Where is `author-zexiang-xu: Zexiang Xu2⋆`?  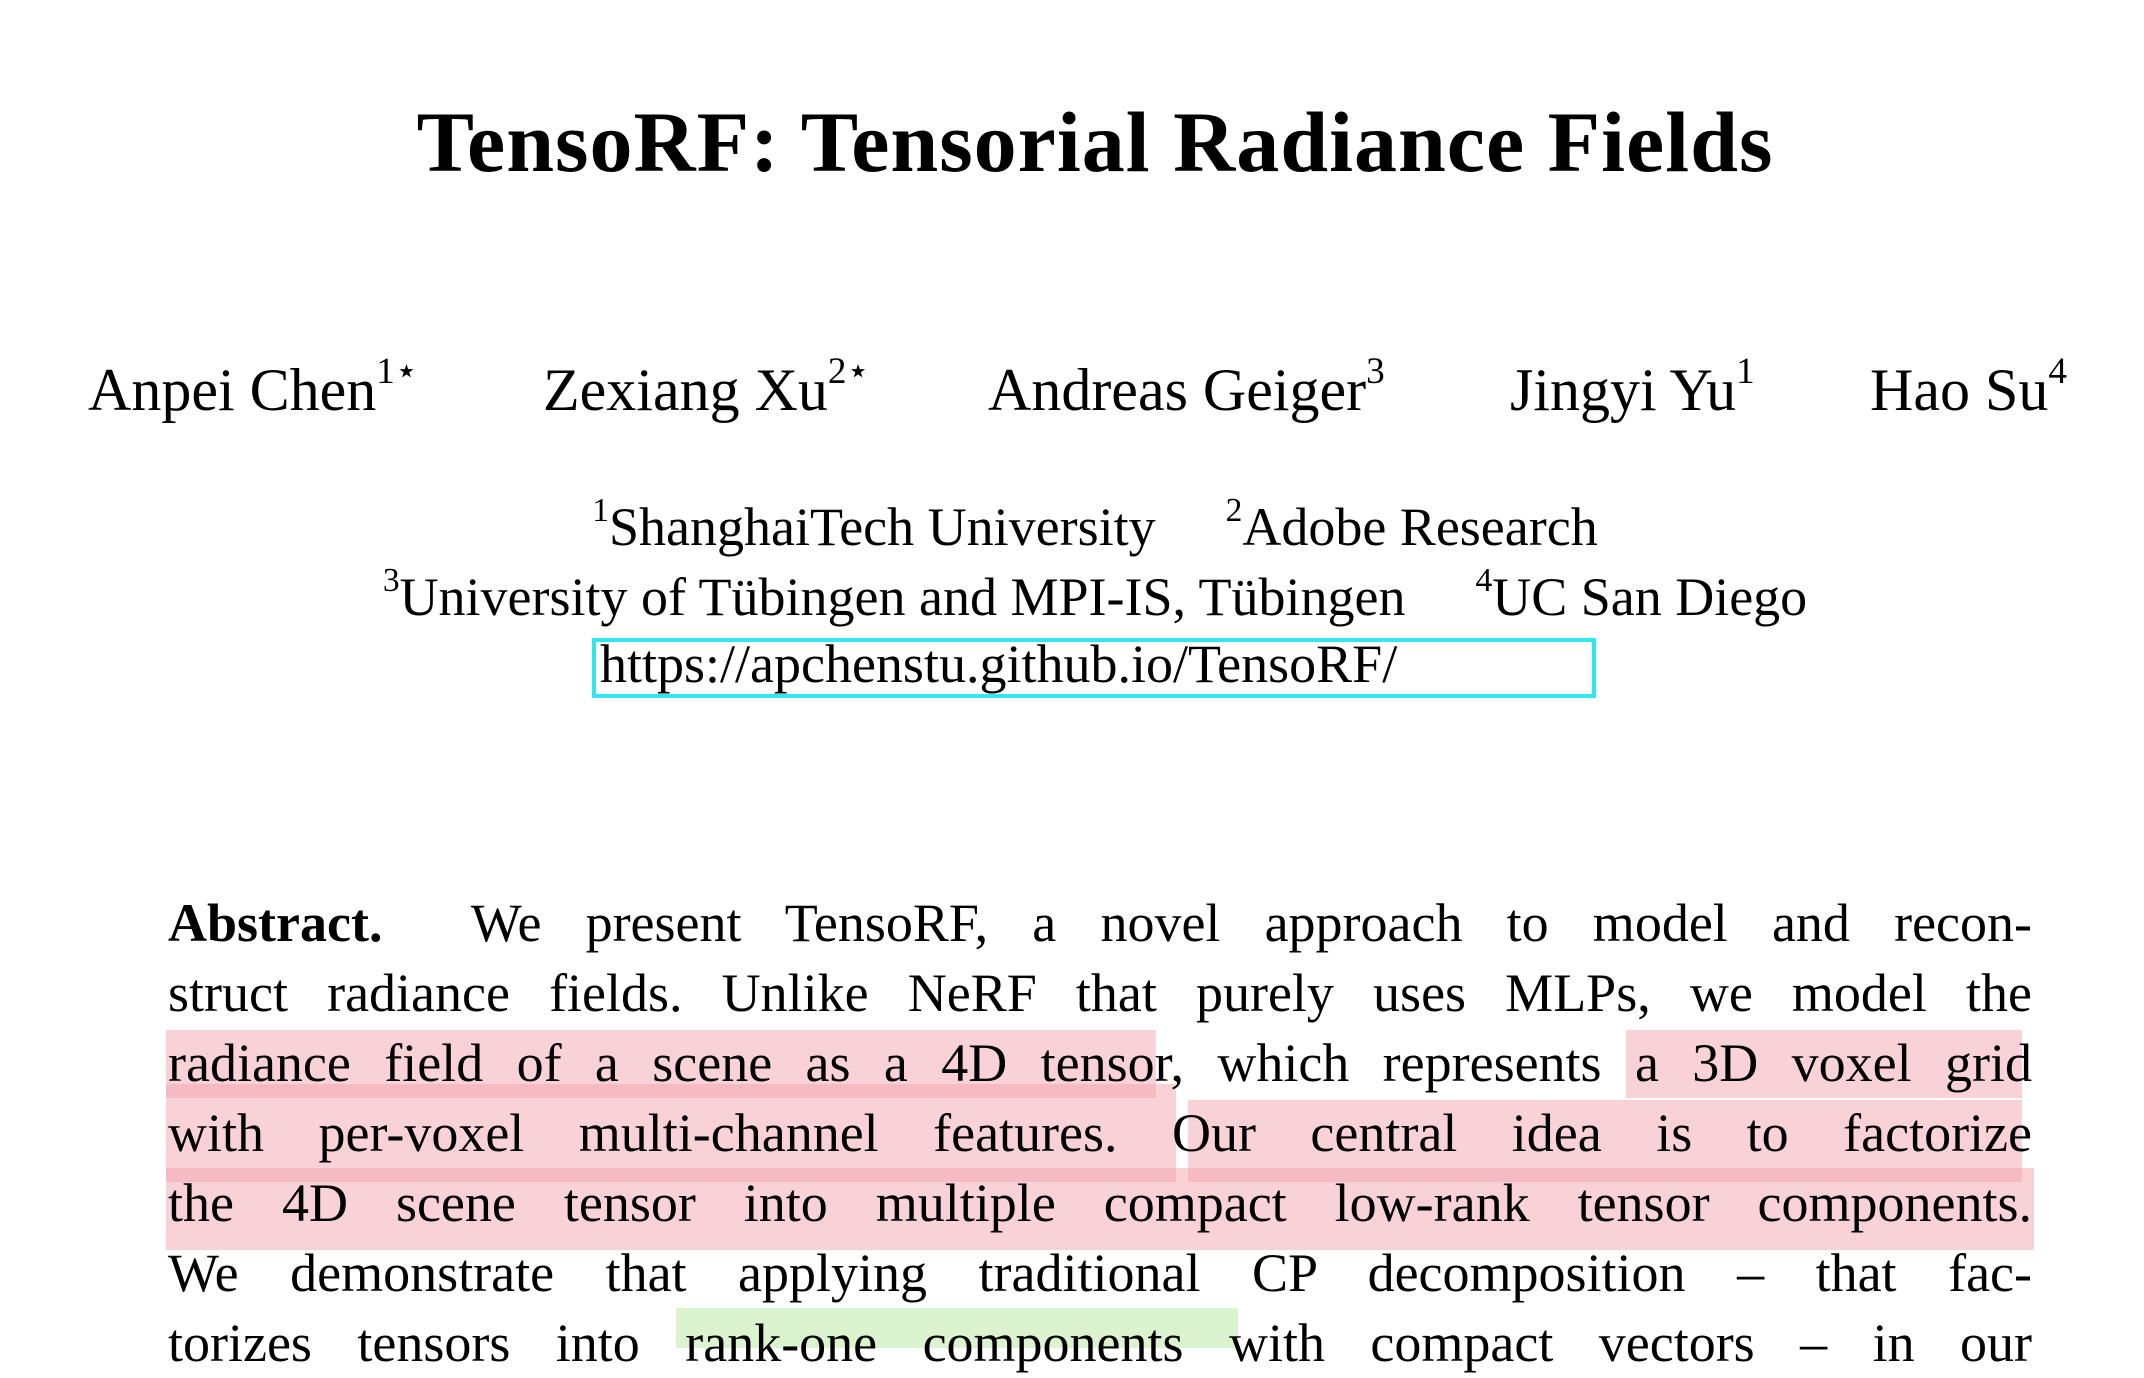
author-zexiang-xu: Zexiang Xu2⋆ is located at coordinates (706, 387).